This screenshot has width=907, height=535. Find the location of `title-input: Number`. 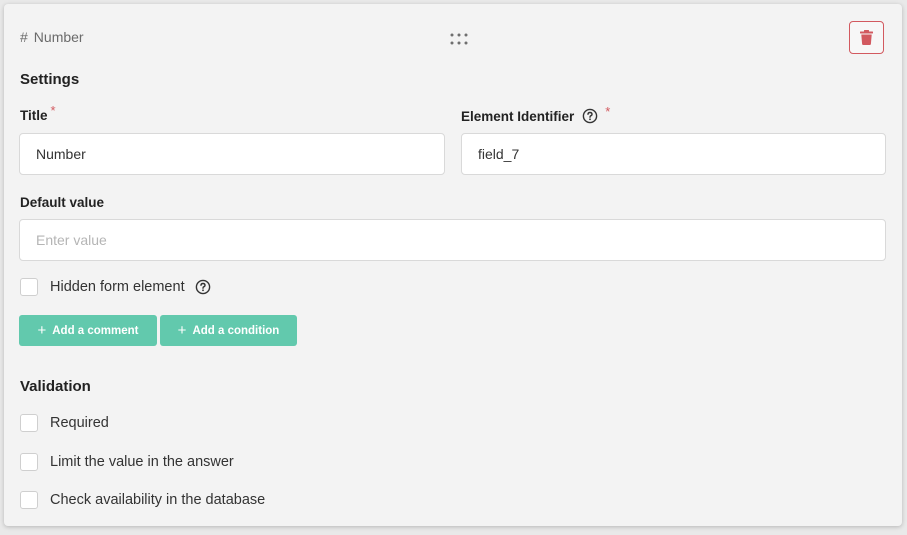

title-input: Number is located at coordinates (232, 154).